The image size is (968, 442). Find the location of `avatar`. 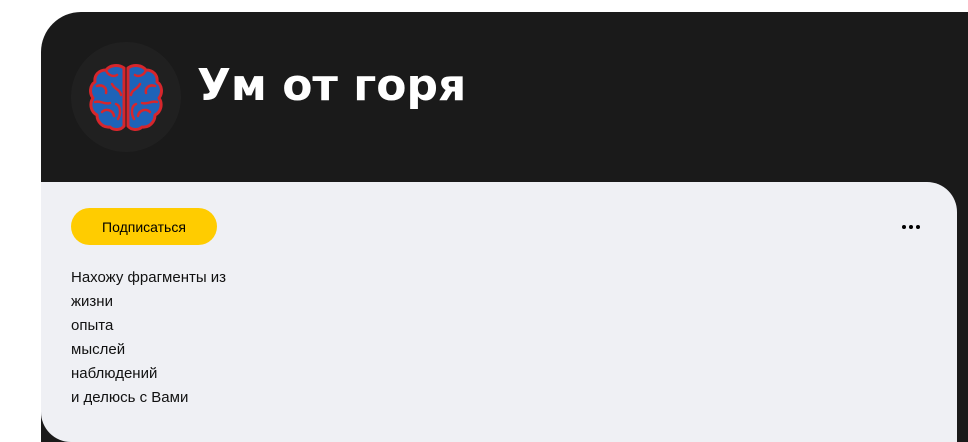

avatar is located at coordinates (126, 97).